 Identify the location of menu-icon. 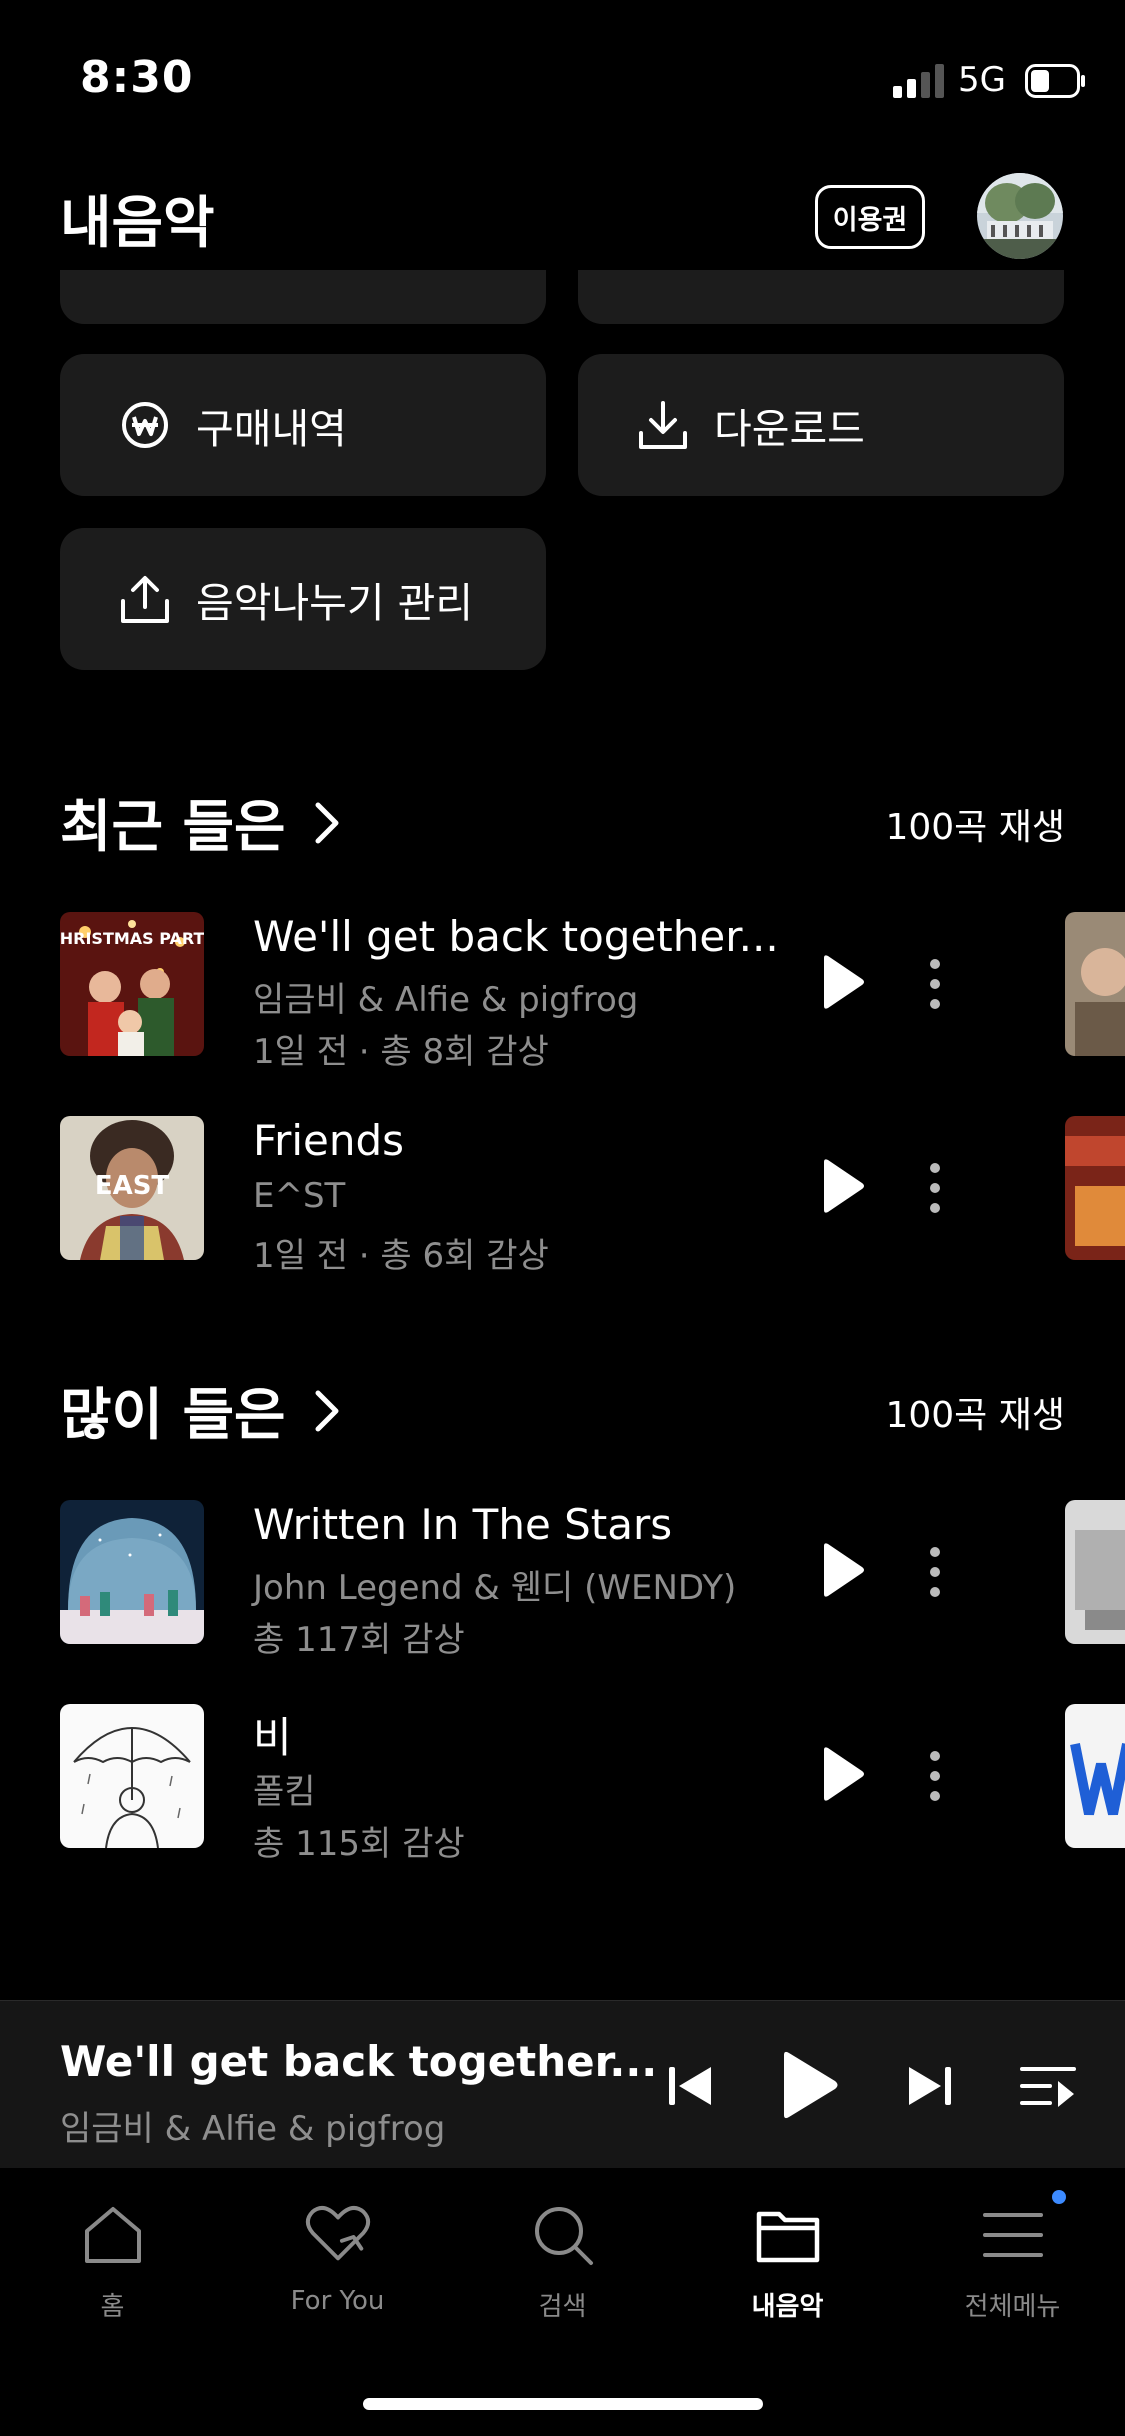
(1013, 2235).